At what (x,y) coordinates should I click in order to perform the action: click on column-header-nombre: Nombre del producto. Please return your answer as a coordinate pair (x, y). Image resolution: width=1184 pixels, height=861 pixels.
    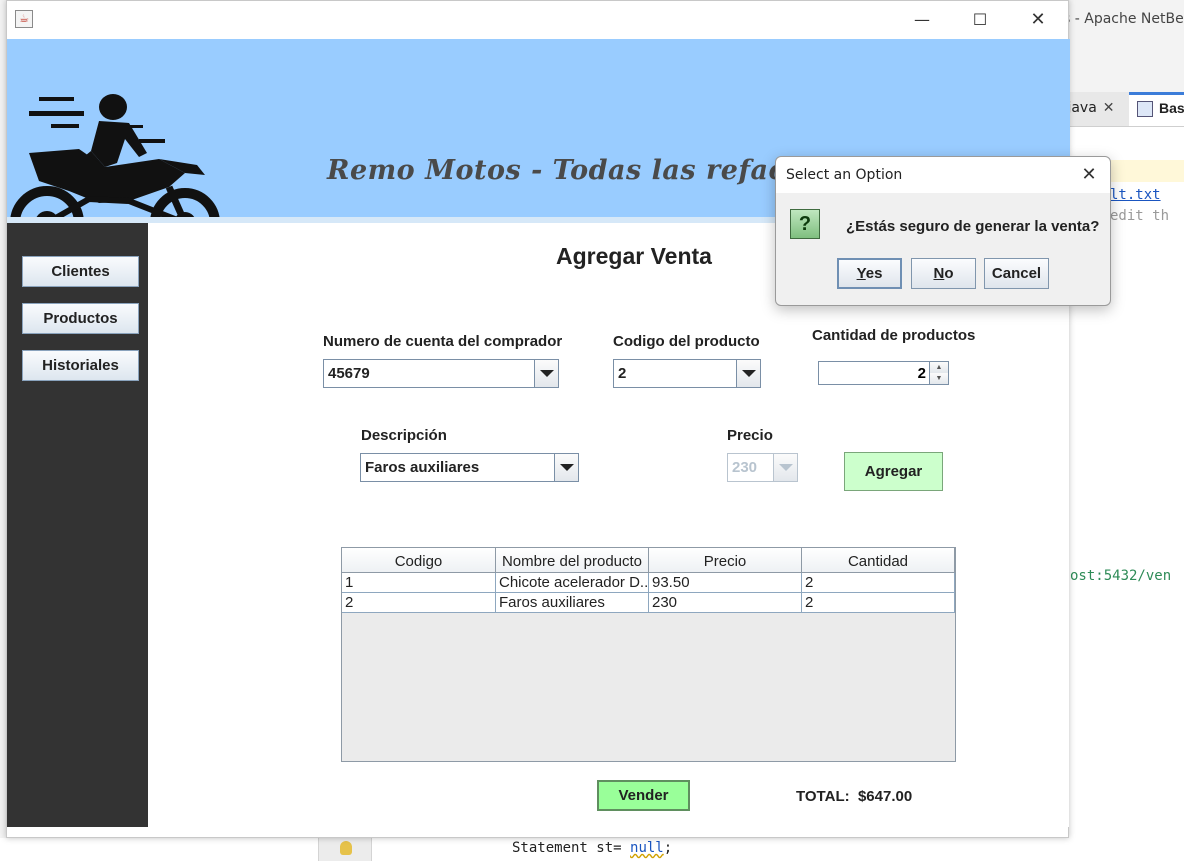
    Looking at the image, I should click on (572, 560).